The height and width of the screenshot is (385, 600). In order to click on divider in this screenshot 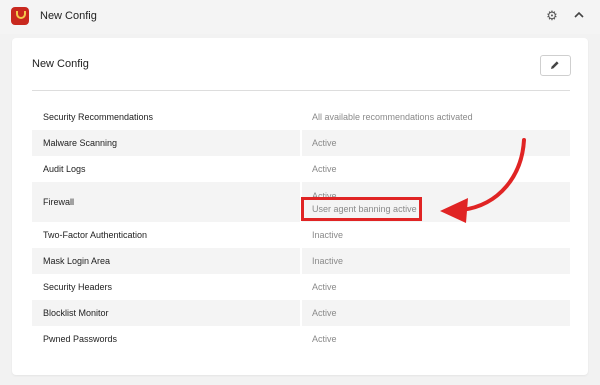, I will do `click(301, 90)`.